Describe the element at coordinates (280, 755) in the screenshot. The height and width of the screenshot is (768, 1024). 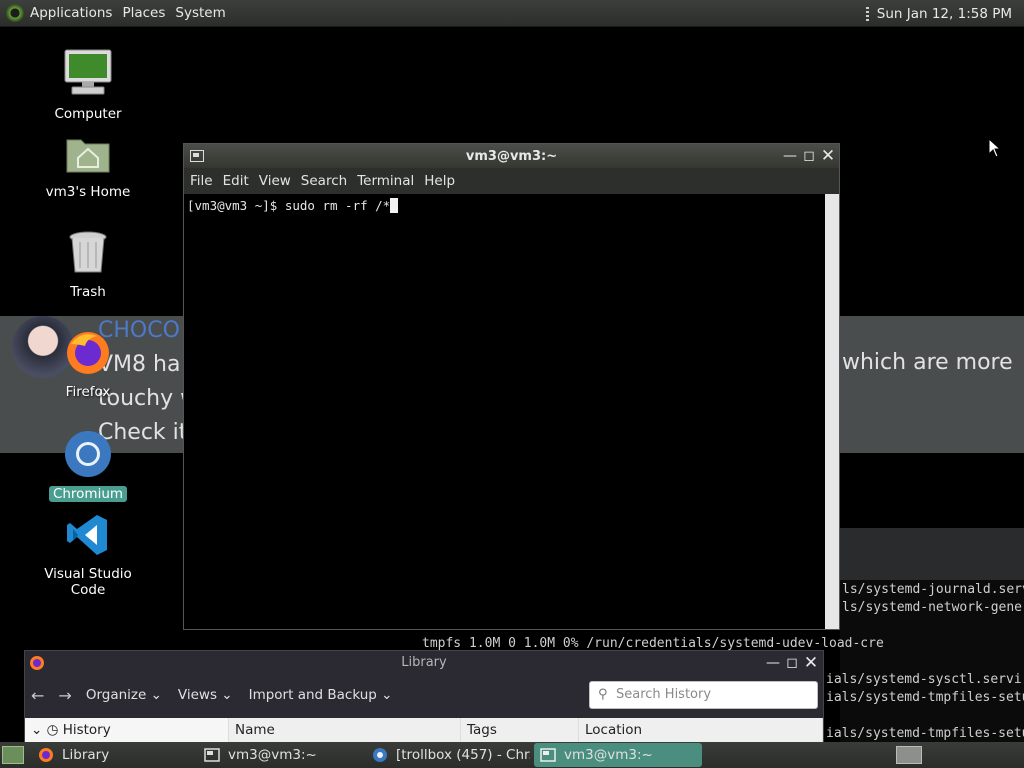
I see `taskbar-item-terminal: vm3@vm3:~` at that location.